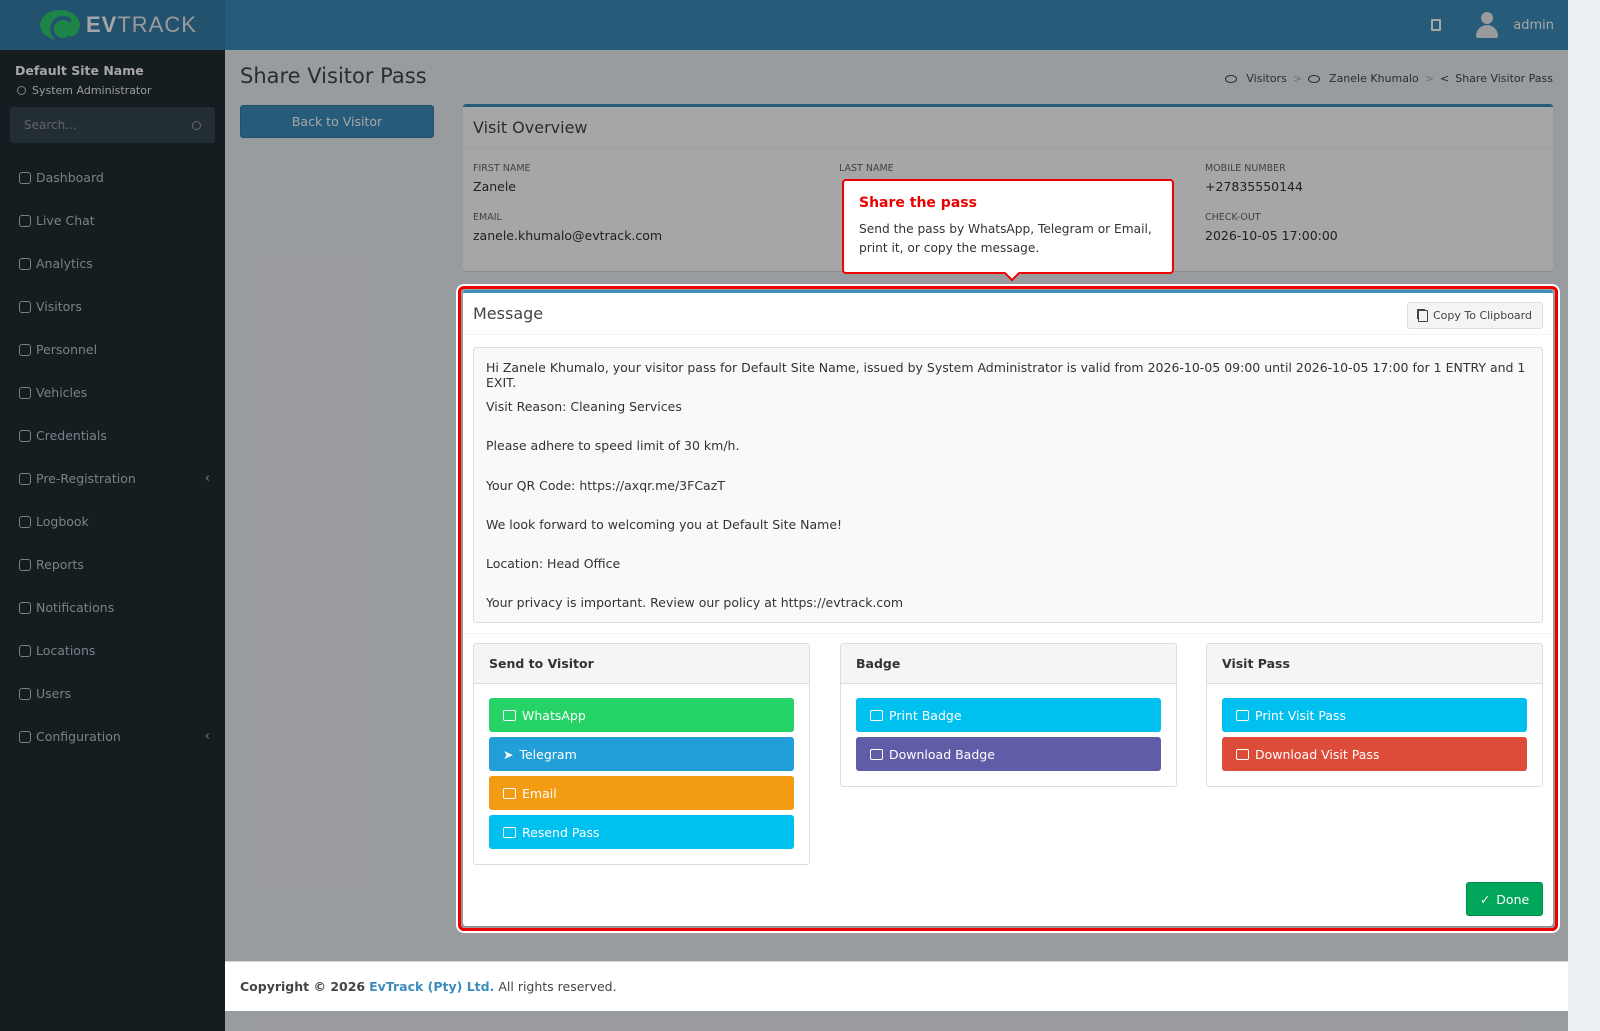 The image size is (1600, 1031). Describe the element at coordinates (431, 986) in the screenshot. I see `company-link: EvTrack (Pty) Ltd.` at that location.